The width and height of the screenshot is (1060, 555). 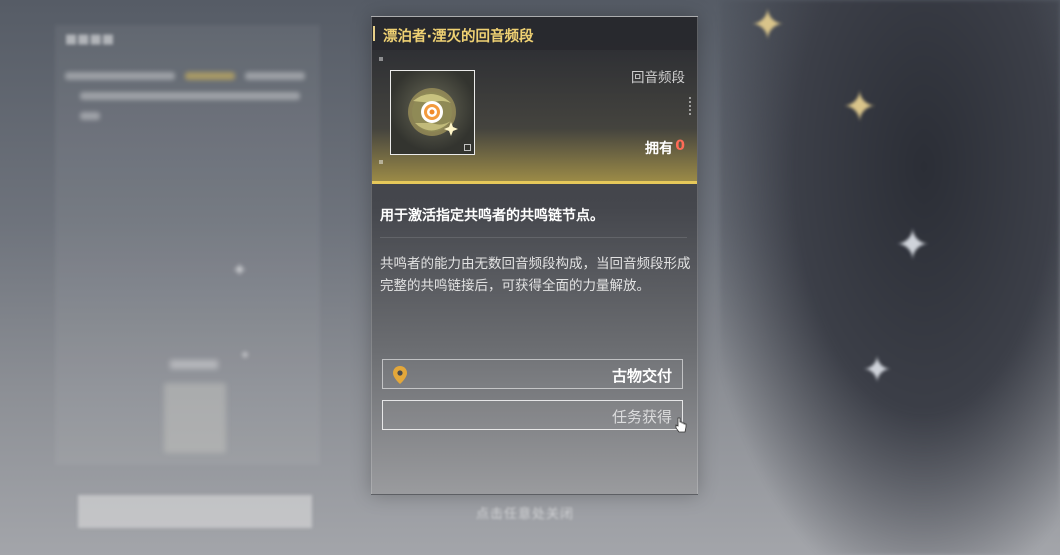 I want to click on frame-corner, so click(x=467, y=147).